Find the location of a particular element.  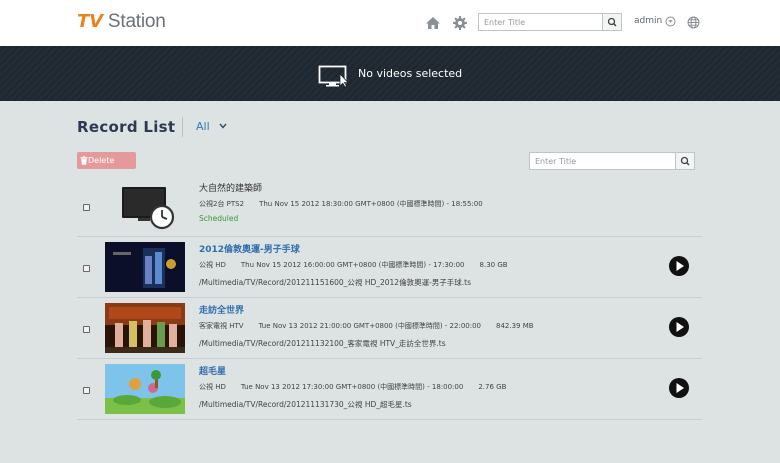

record-size: 842.39 MB is located at coordinates (515, 326).